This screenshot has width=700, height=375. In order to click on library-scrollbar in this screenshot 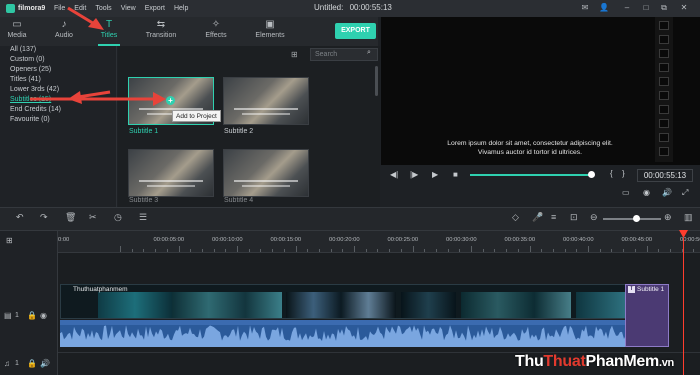, I will do `click(376, 81)`.